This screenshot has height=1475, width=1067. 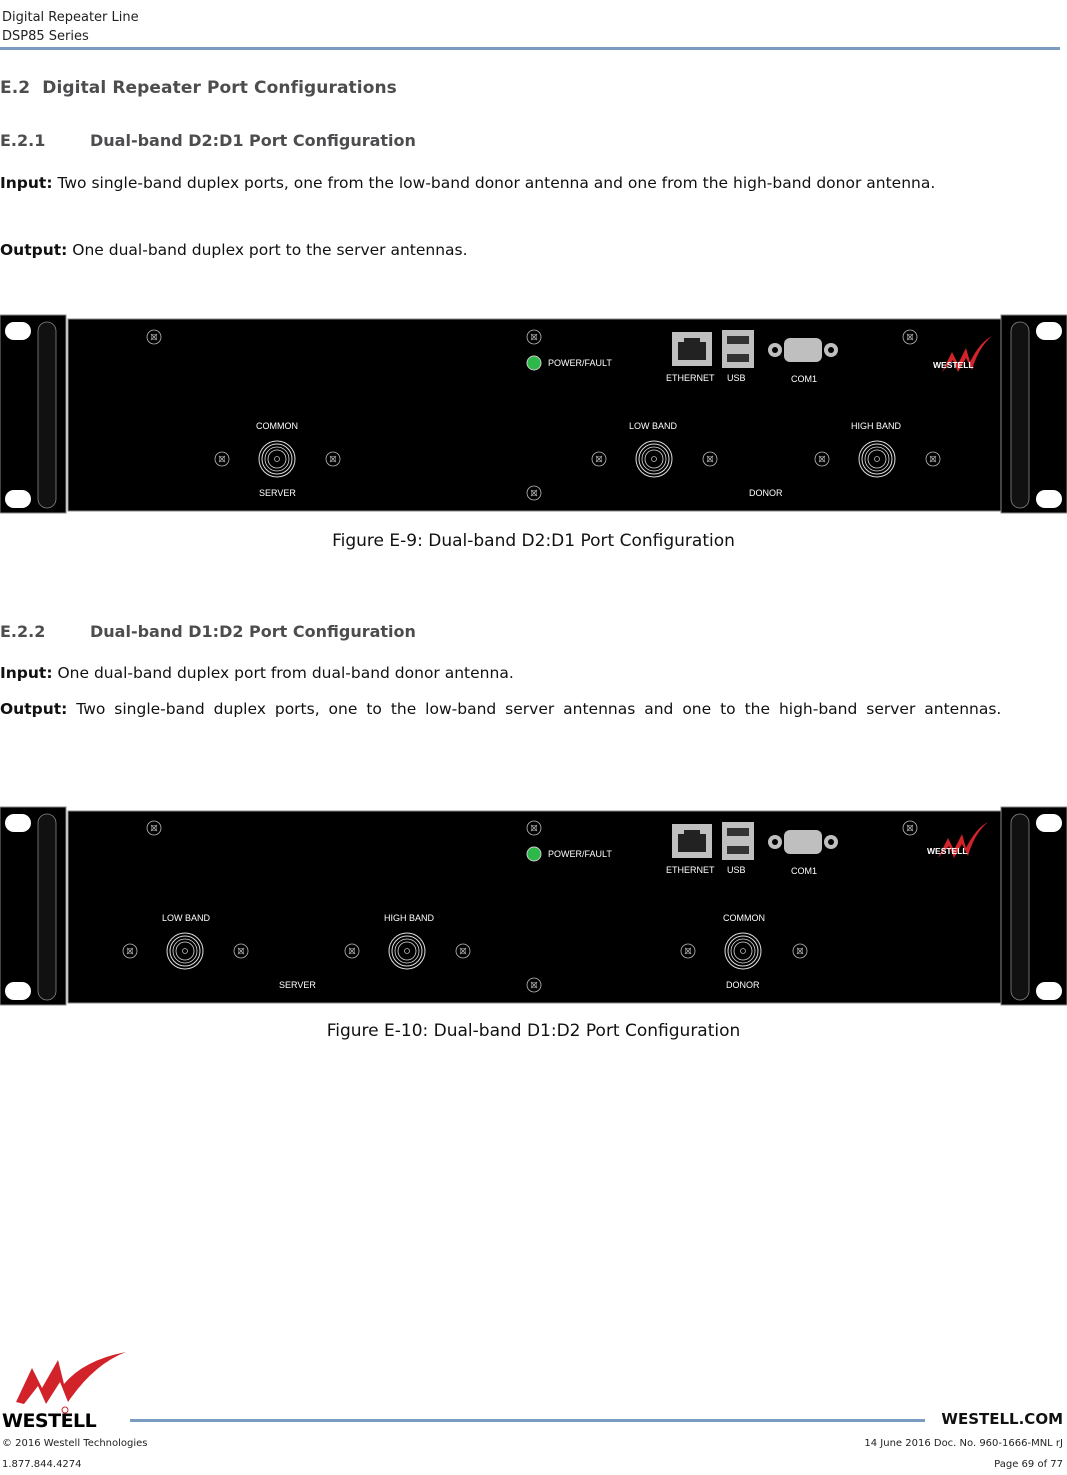 I want to click on header-series: DSP85 Series, so click(x=45, y=36).